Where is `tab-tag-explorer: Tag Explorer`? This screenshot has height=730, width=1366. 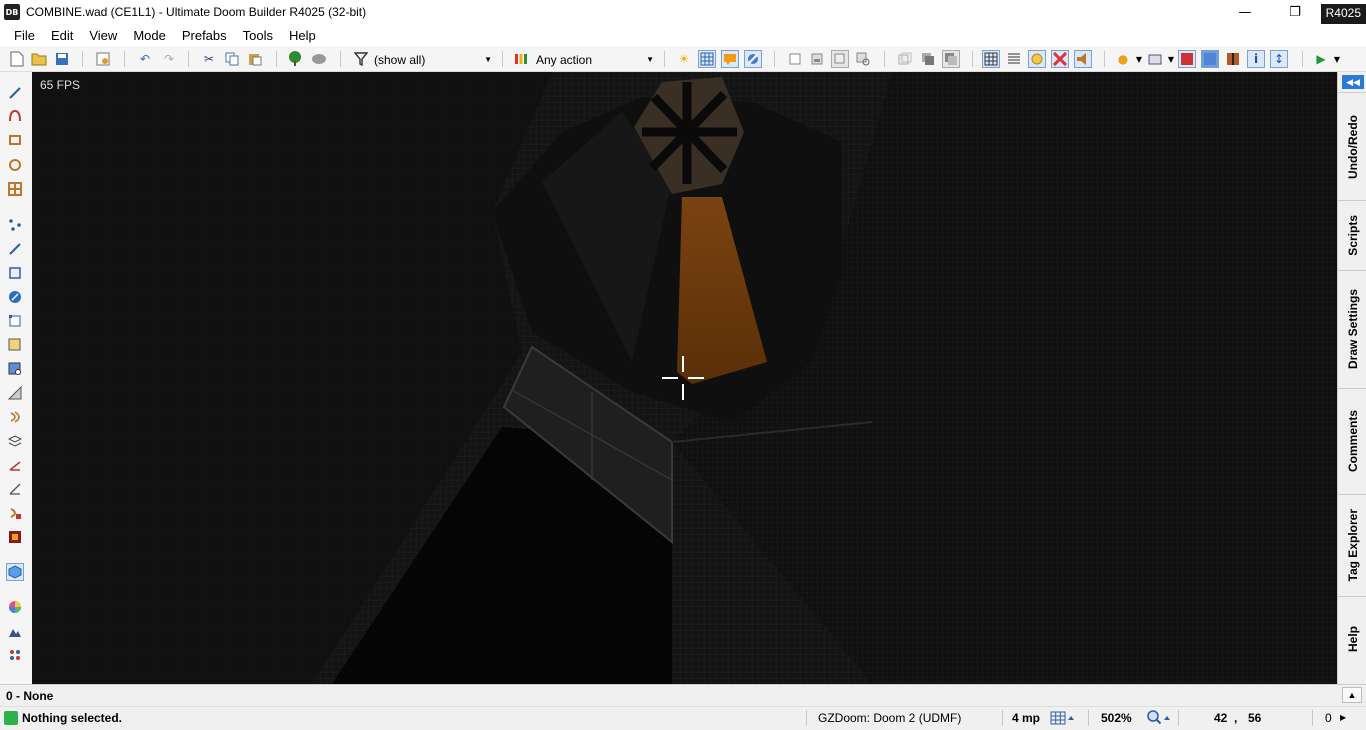
tab-tag-explorer: Tag Explorer is located at coordinates (1352, 545).